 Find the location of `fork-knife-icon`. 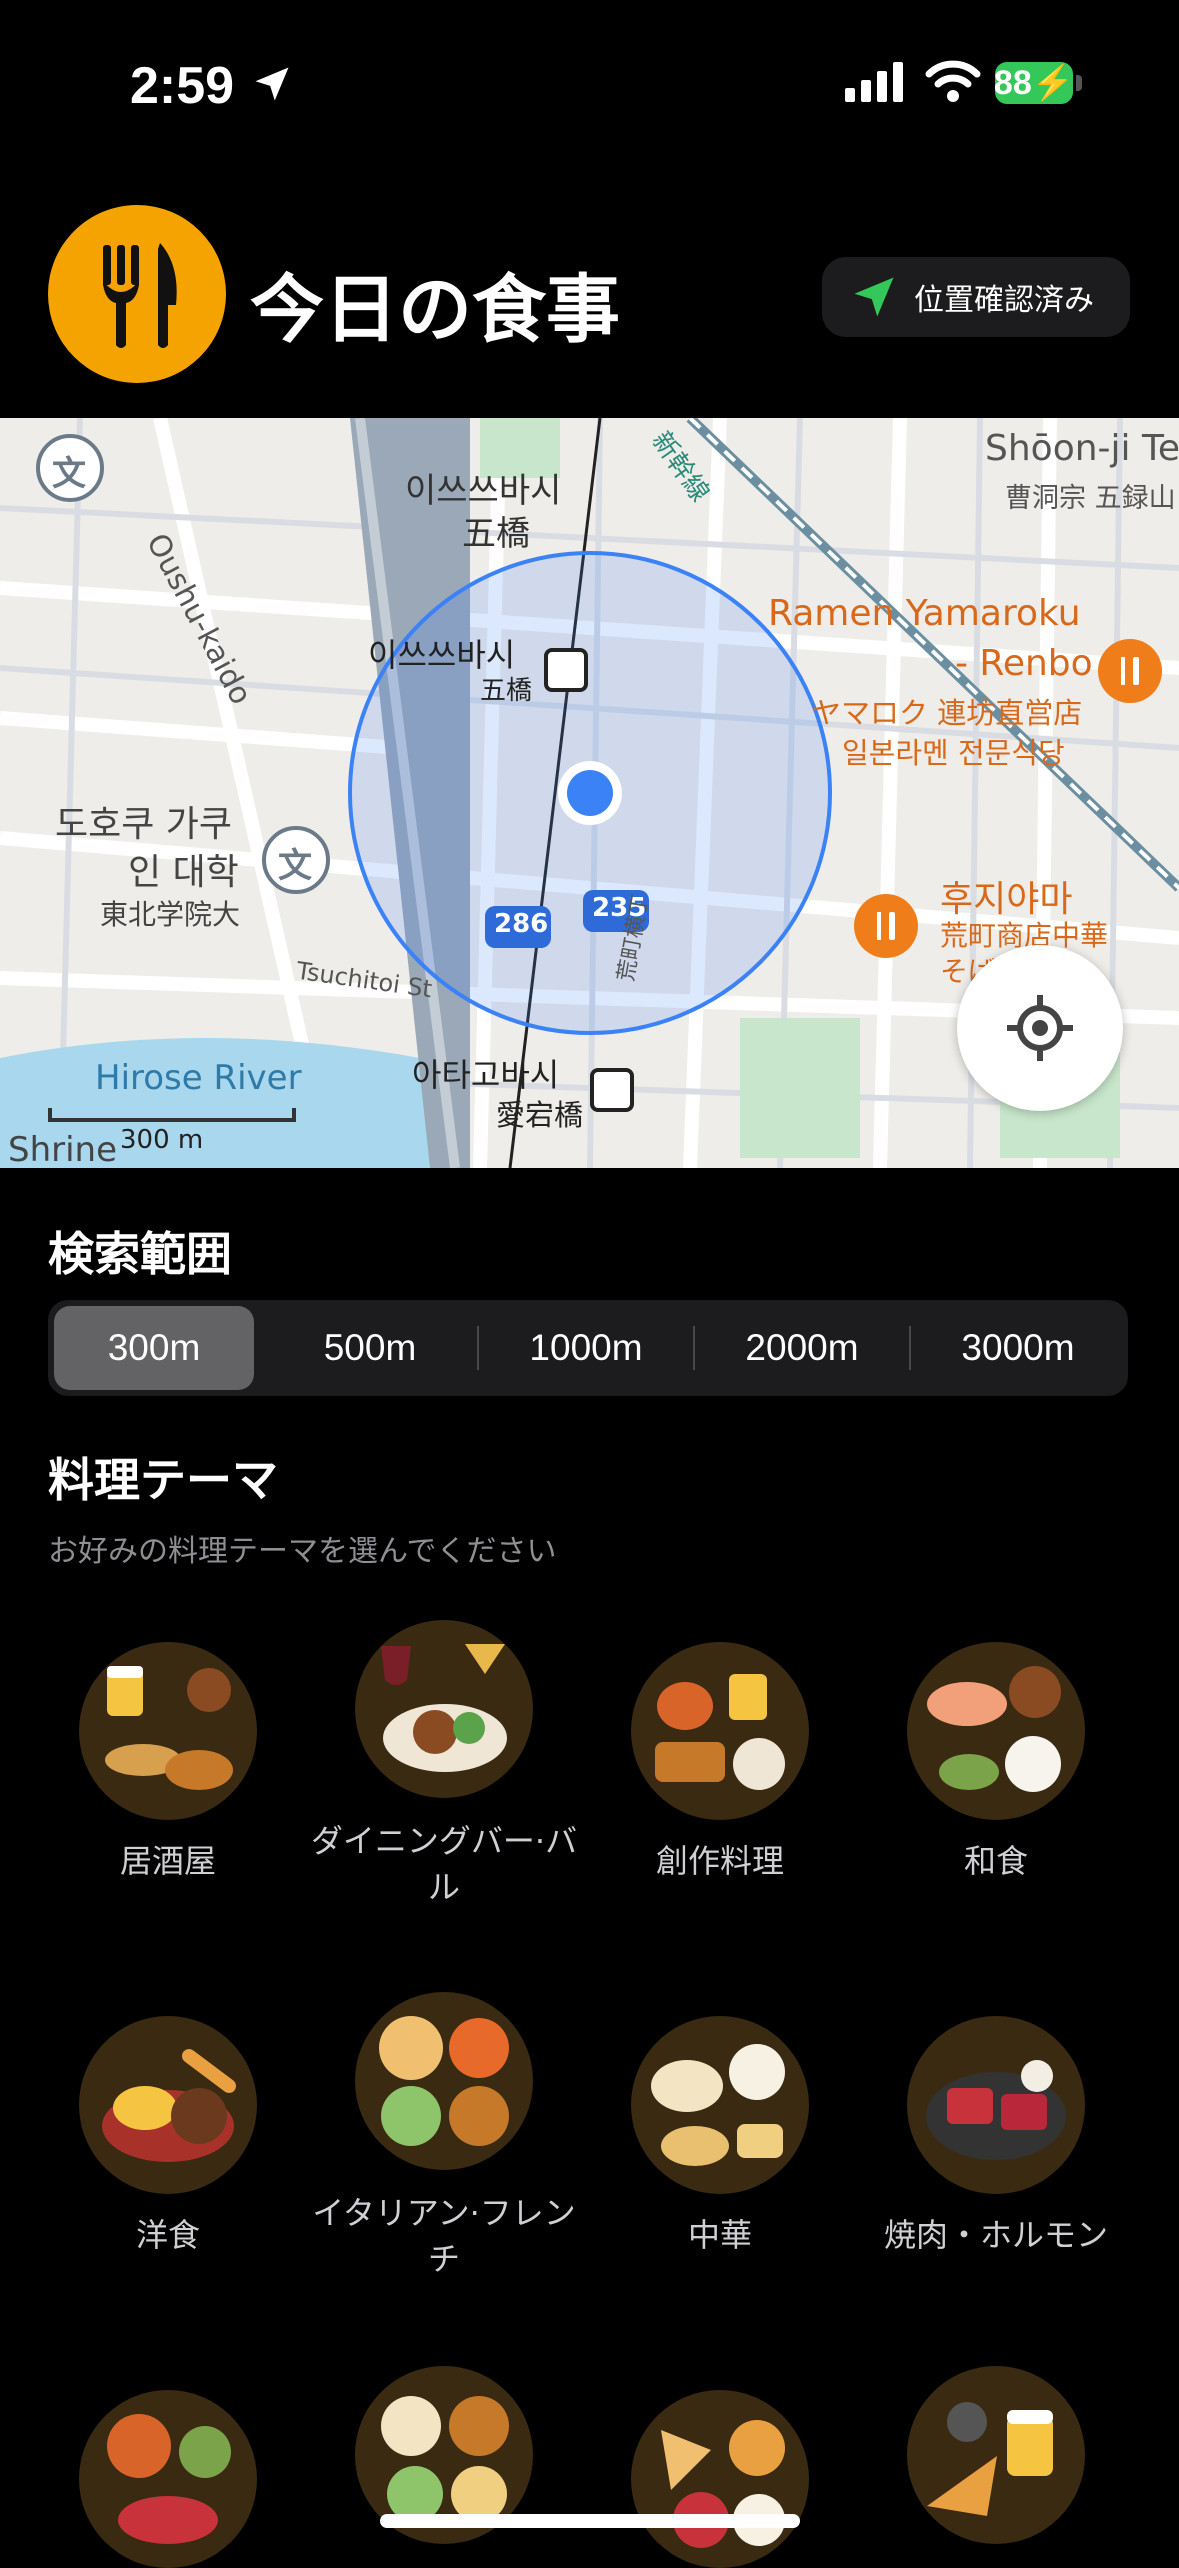

fork-knife-icon is located at coordinates (140, 295).